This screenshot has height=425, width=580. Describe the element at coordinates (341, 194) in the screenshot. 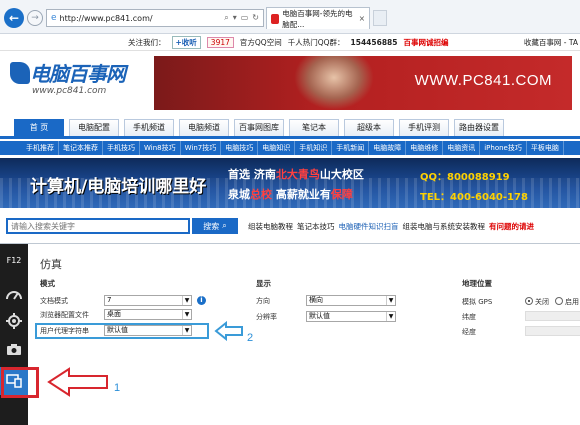

I see `ad-line-2d: 保障` at that location.